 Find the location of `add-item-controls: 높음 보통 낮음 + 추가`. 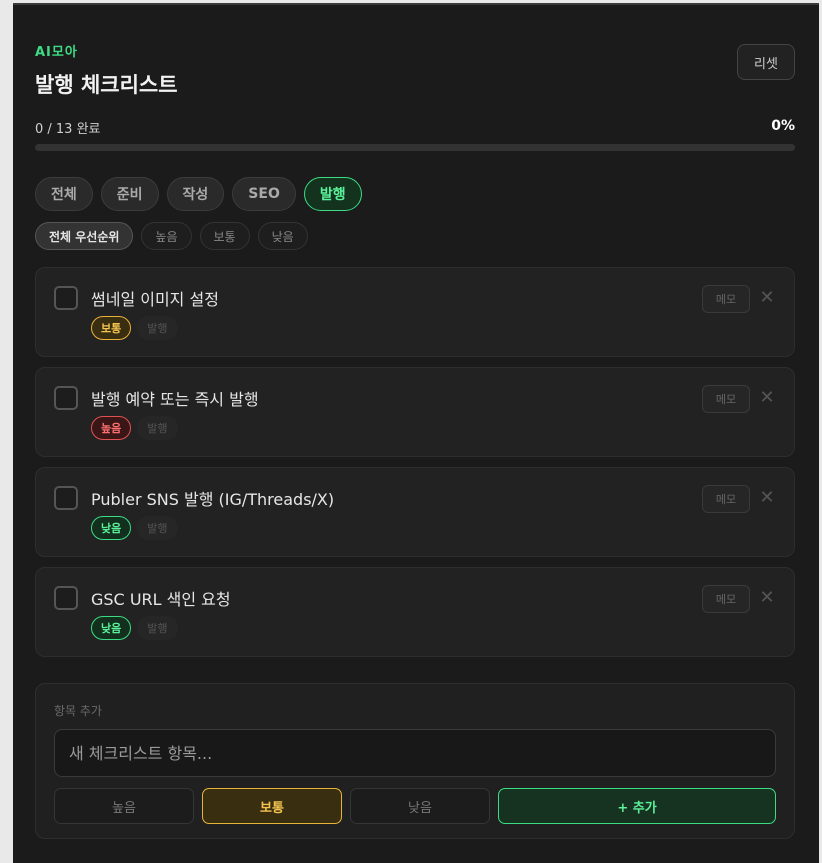

add-item-controls: 높음 보통 낮음 + 추가 is located at coordinates (415, 806).